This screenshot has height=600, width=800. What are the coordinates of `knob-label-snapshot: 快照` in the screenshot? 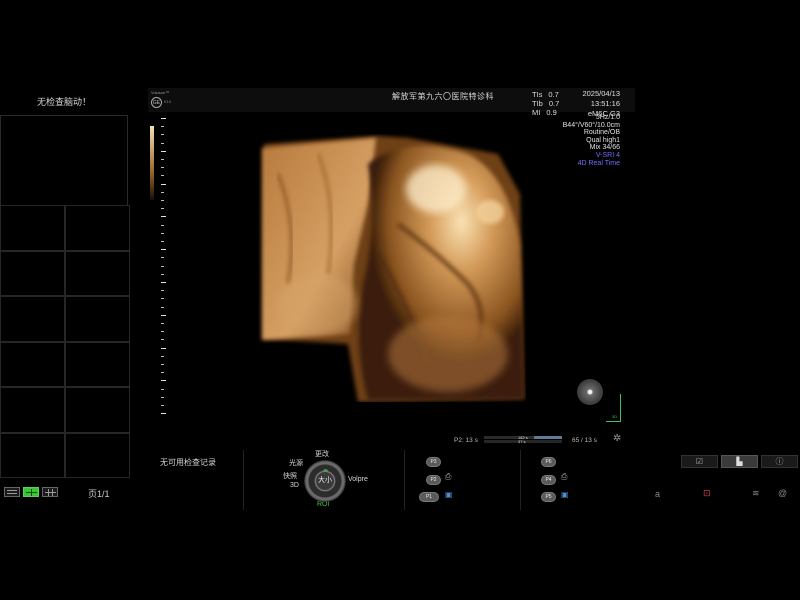 It's located at (290, 476).